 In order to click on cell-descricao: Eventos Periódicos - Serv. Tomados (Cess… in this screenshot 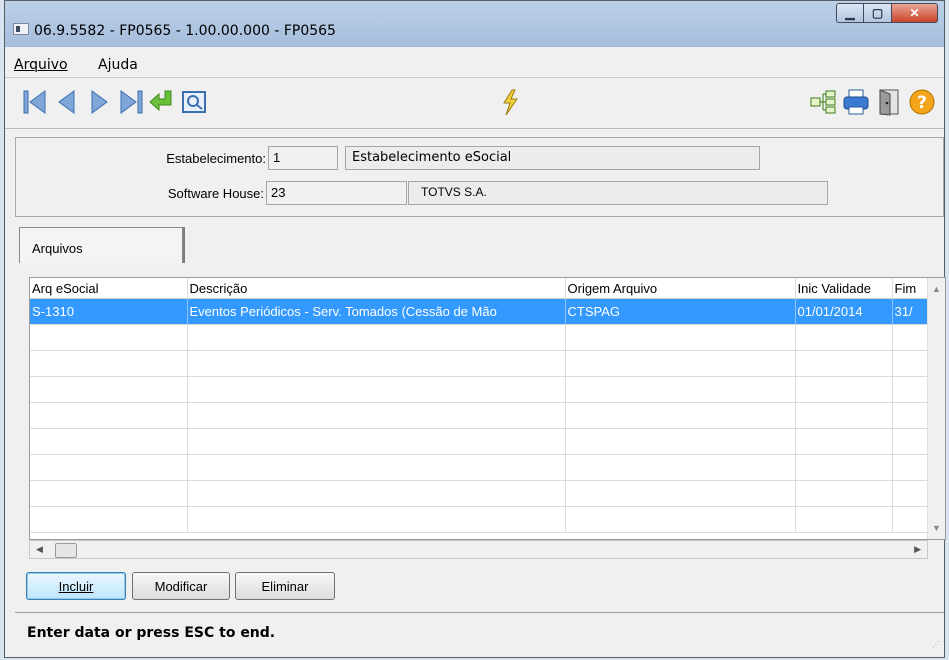, I will do `click(376, 311)`.